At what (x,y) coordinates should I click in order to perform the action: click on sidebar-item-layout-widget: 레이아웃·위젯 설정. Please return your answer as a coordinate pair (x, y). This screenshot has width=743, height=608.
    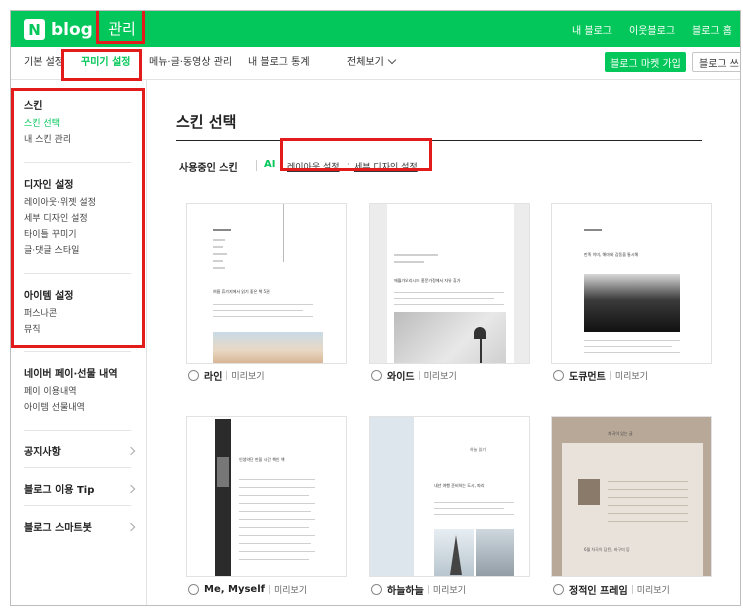
    Looking at the image, I should click on (60, 201).